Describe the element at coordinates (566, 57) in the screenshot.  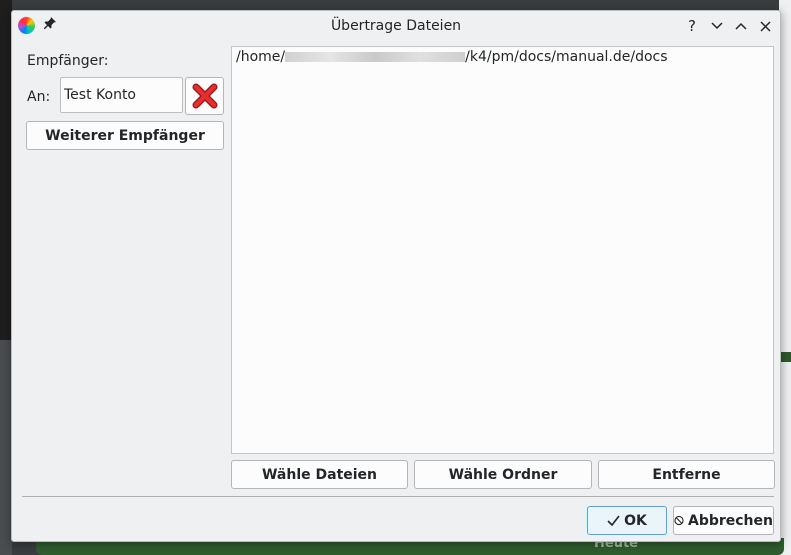
I see `file-path-suffix: /k4/pm/docs/manual.de/docs` at that location.